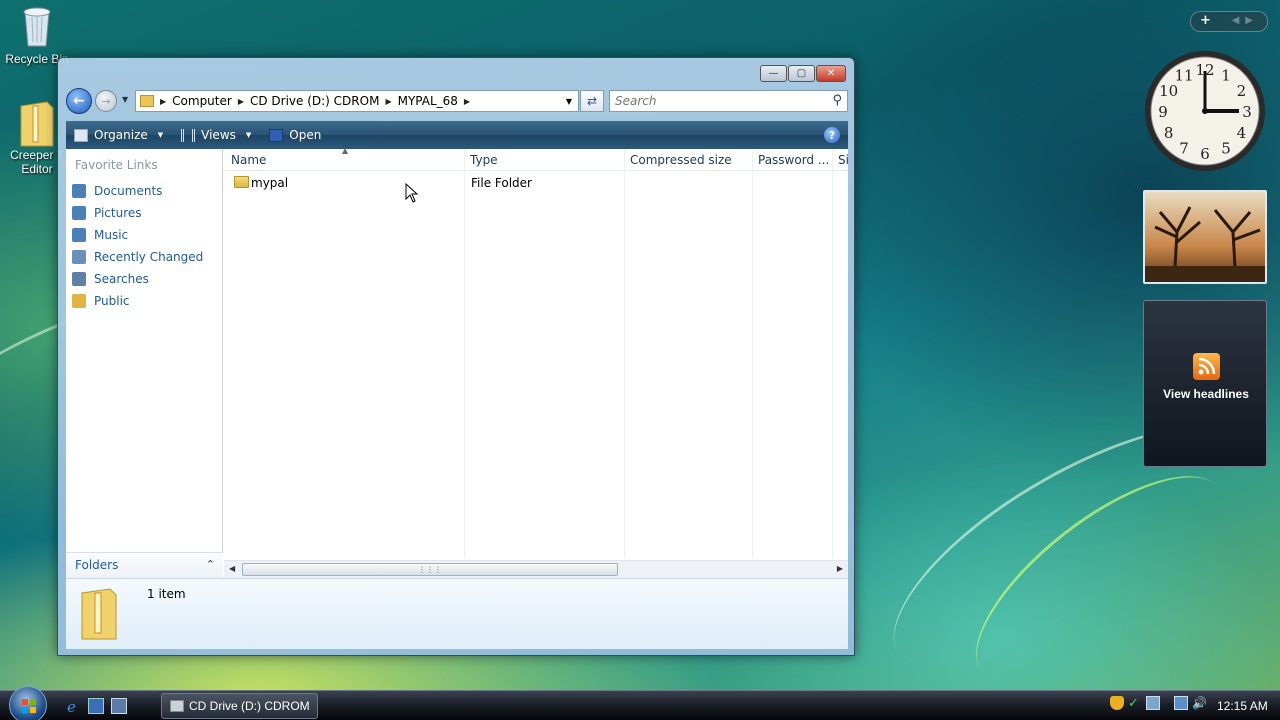 This screenshot has width=1280, height=720. I want to click on favorite-link-searches: Searches, so click(137, 279).